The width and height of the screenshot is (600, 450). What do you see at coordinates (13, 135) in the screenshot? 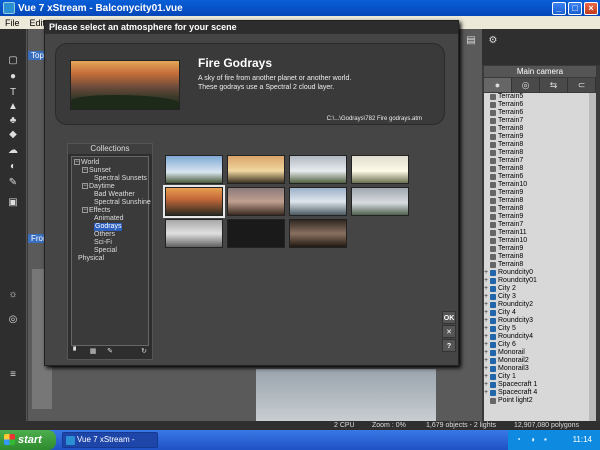
I see `rock-icon: ◆` at bounding box center [13, 135].